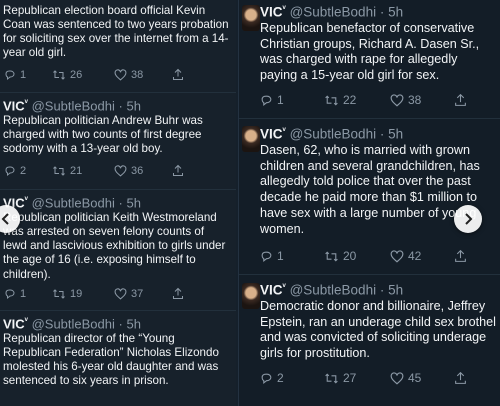 The image size is (500, 406). Describe the element at coordinates (76, 74) in the screenshot. I see `retweet-count: 26` at that location.